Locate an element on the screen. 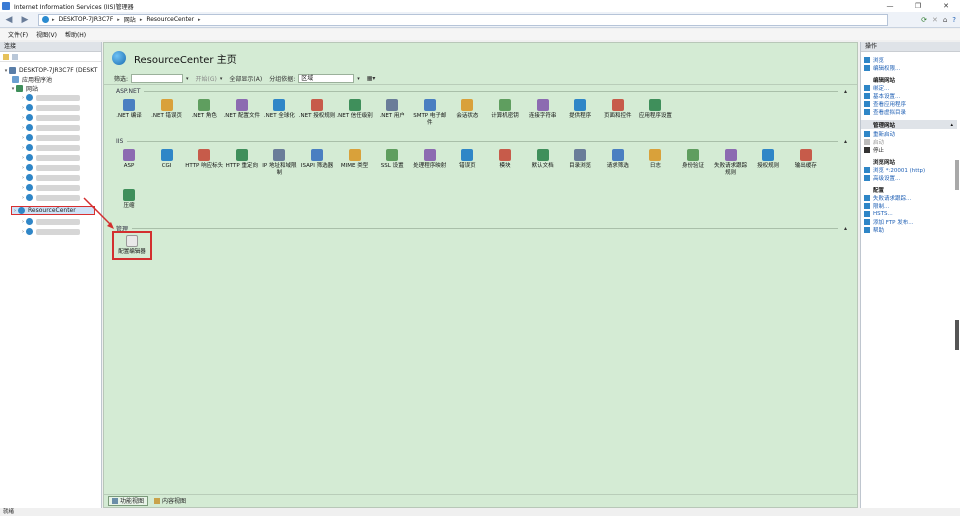 This screenshot has height=516, width=960. action-link: 查看应用程序 is located at coordinates (909, 104).